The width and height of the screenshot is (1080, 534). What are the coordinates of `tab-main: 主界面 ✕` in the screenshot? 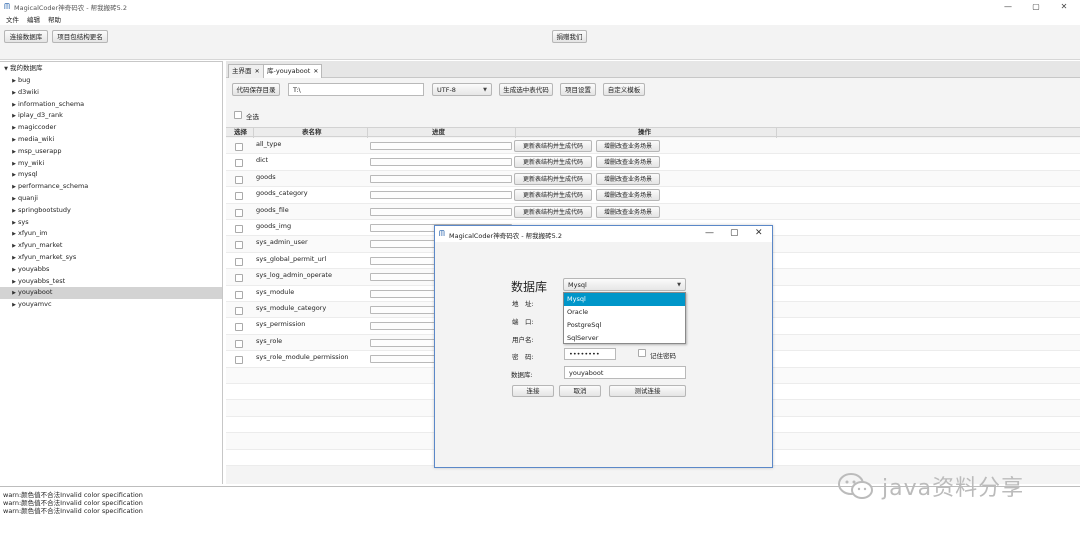 It's located at (246, 71).